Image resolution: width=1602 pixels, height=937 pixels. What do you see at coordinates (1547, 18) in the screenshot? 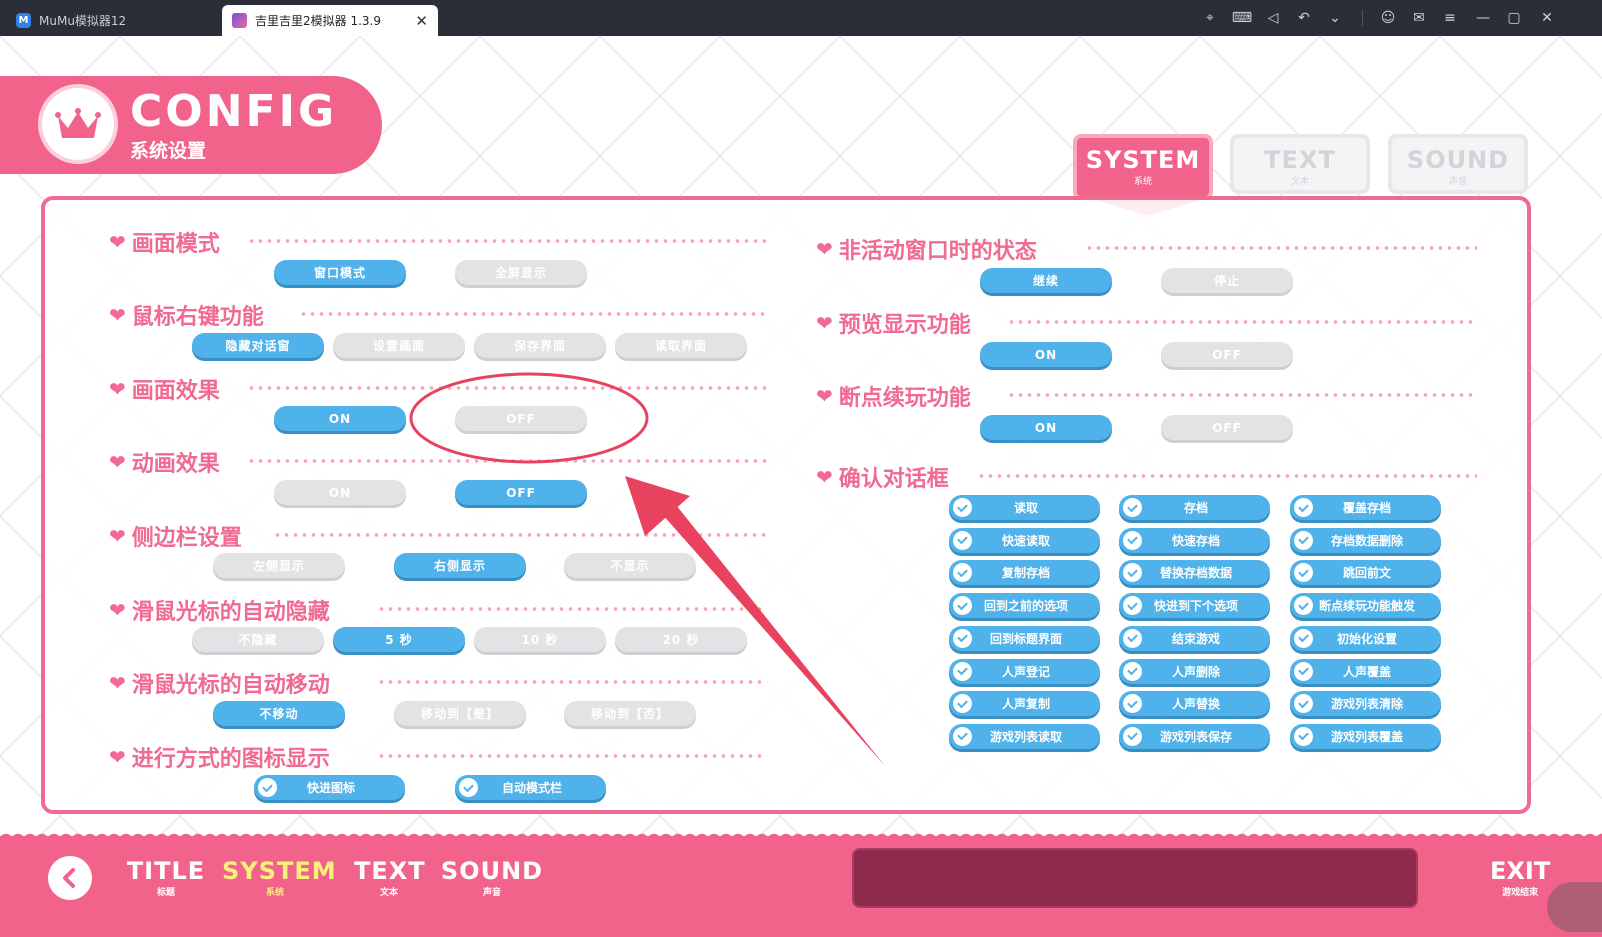
I see `close-icon: ✕` at bounding box center [1547, 18].